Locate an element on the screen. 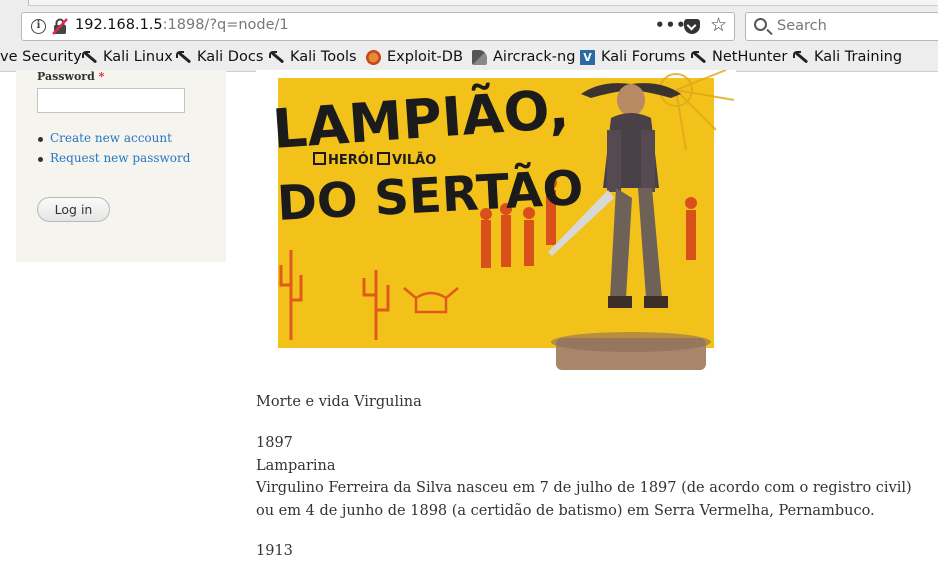 This screenshot has width=938, height=566. required-marker: * is located at coordinates (101, 76).